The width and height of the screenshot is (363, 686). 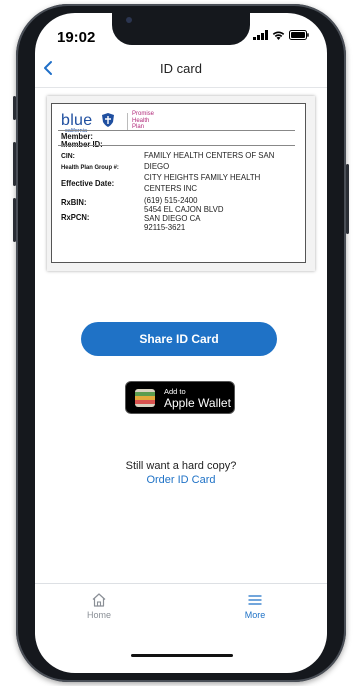 I want to click on provider-line: CENTERS INC, so click(x=171, y=188).